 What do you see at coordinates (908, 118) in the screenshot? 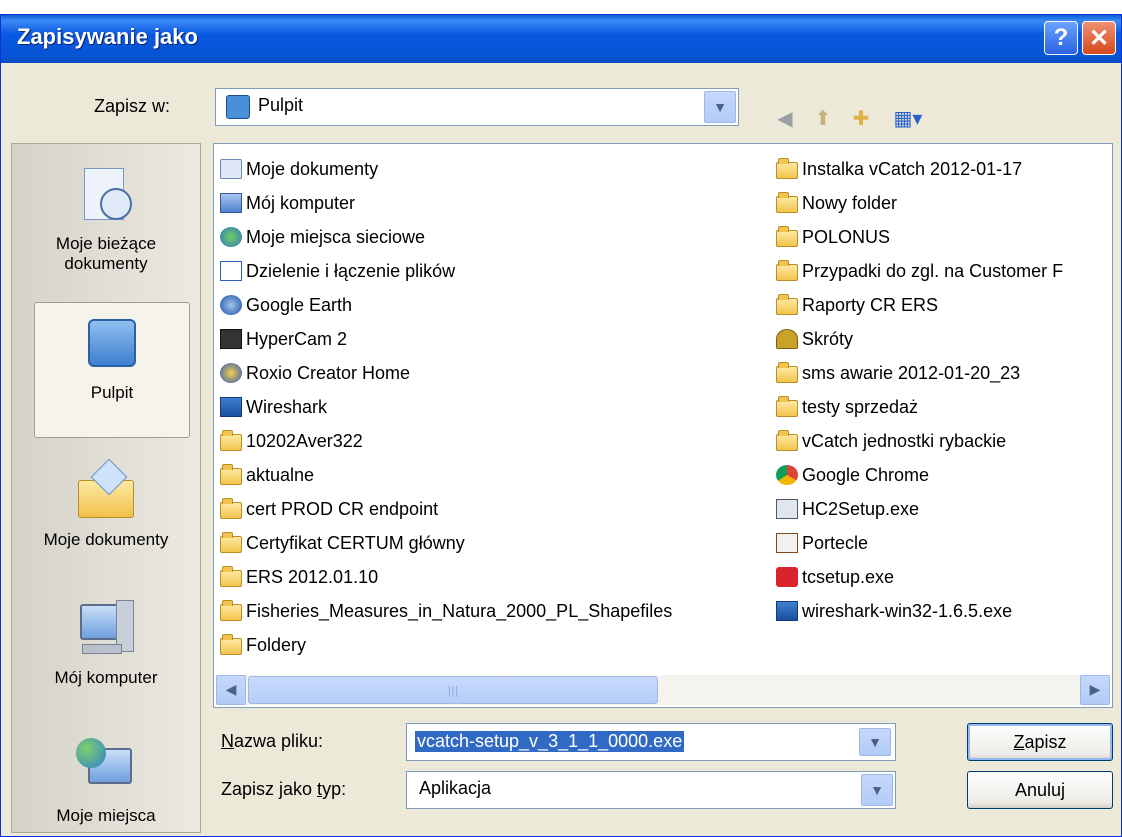
I see `view-menu-icon: ▦▾` at bounding box center [908, 118].